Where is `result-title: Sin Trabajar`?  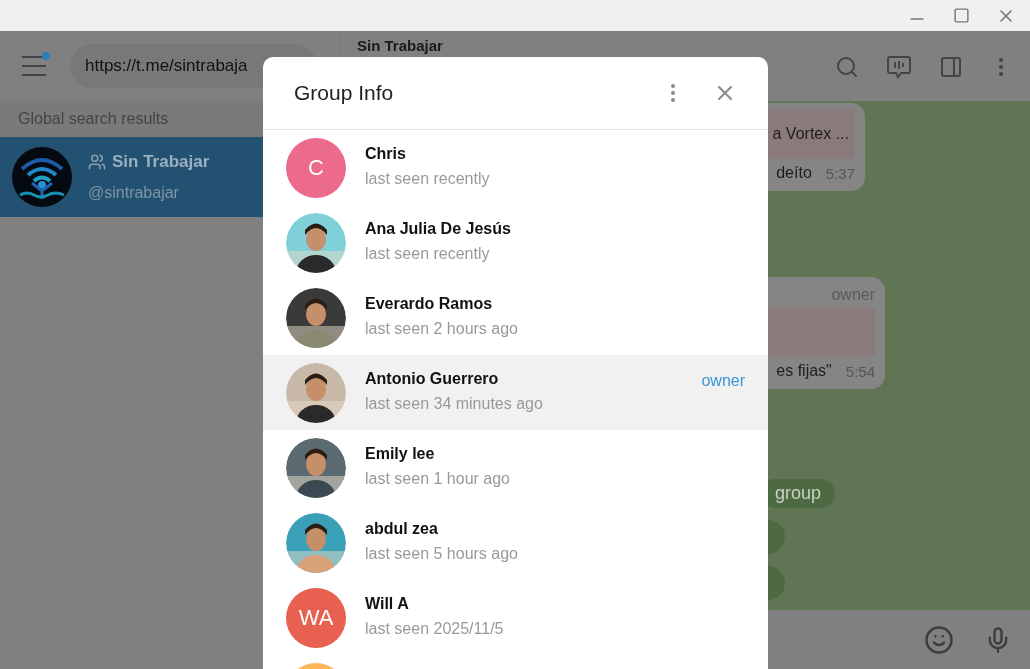
result-title: Sin Trabajar is located at coordinates (161, 162).